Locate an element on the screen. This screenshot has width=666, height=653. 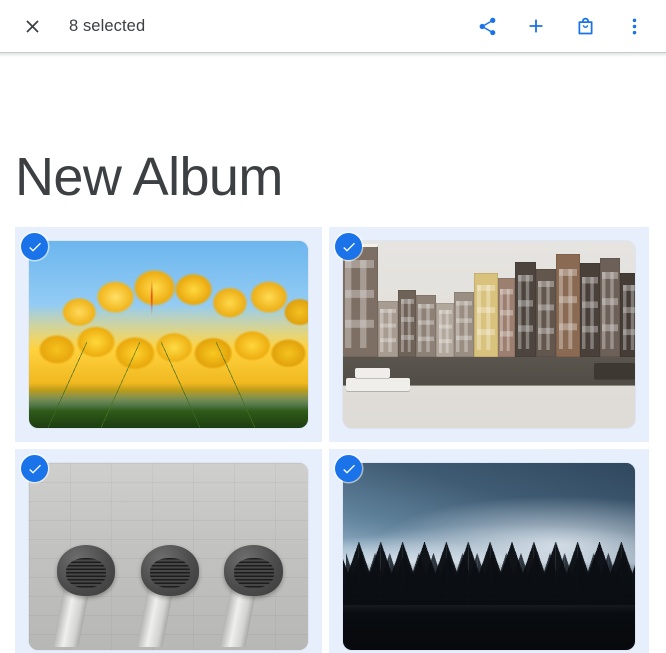
appbar-divider is located at coordinates (333, 52).